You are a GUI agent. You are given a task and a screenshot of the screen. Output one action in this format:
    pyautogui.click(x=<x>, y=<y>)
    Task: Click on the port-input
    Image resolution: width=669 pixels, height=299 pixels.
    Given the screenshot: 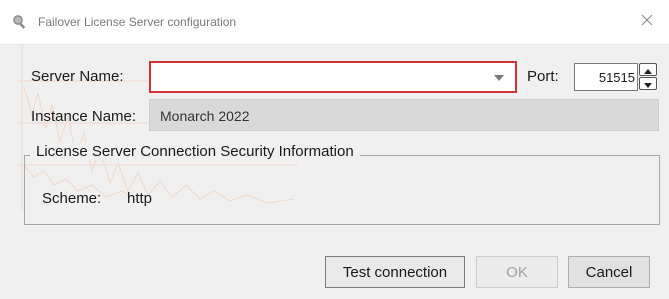 What is the action you would take?
    pyautogui.click(x=606, y=77)
    